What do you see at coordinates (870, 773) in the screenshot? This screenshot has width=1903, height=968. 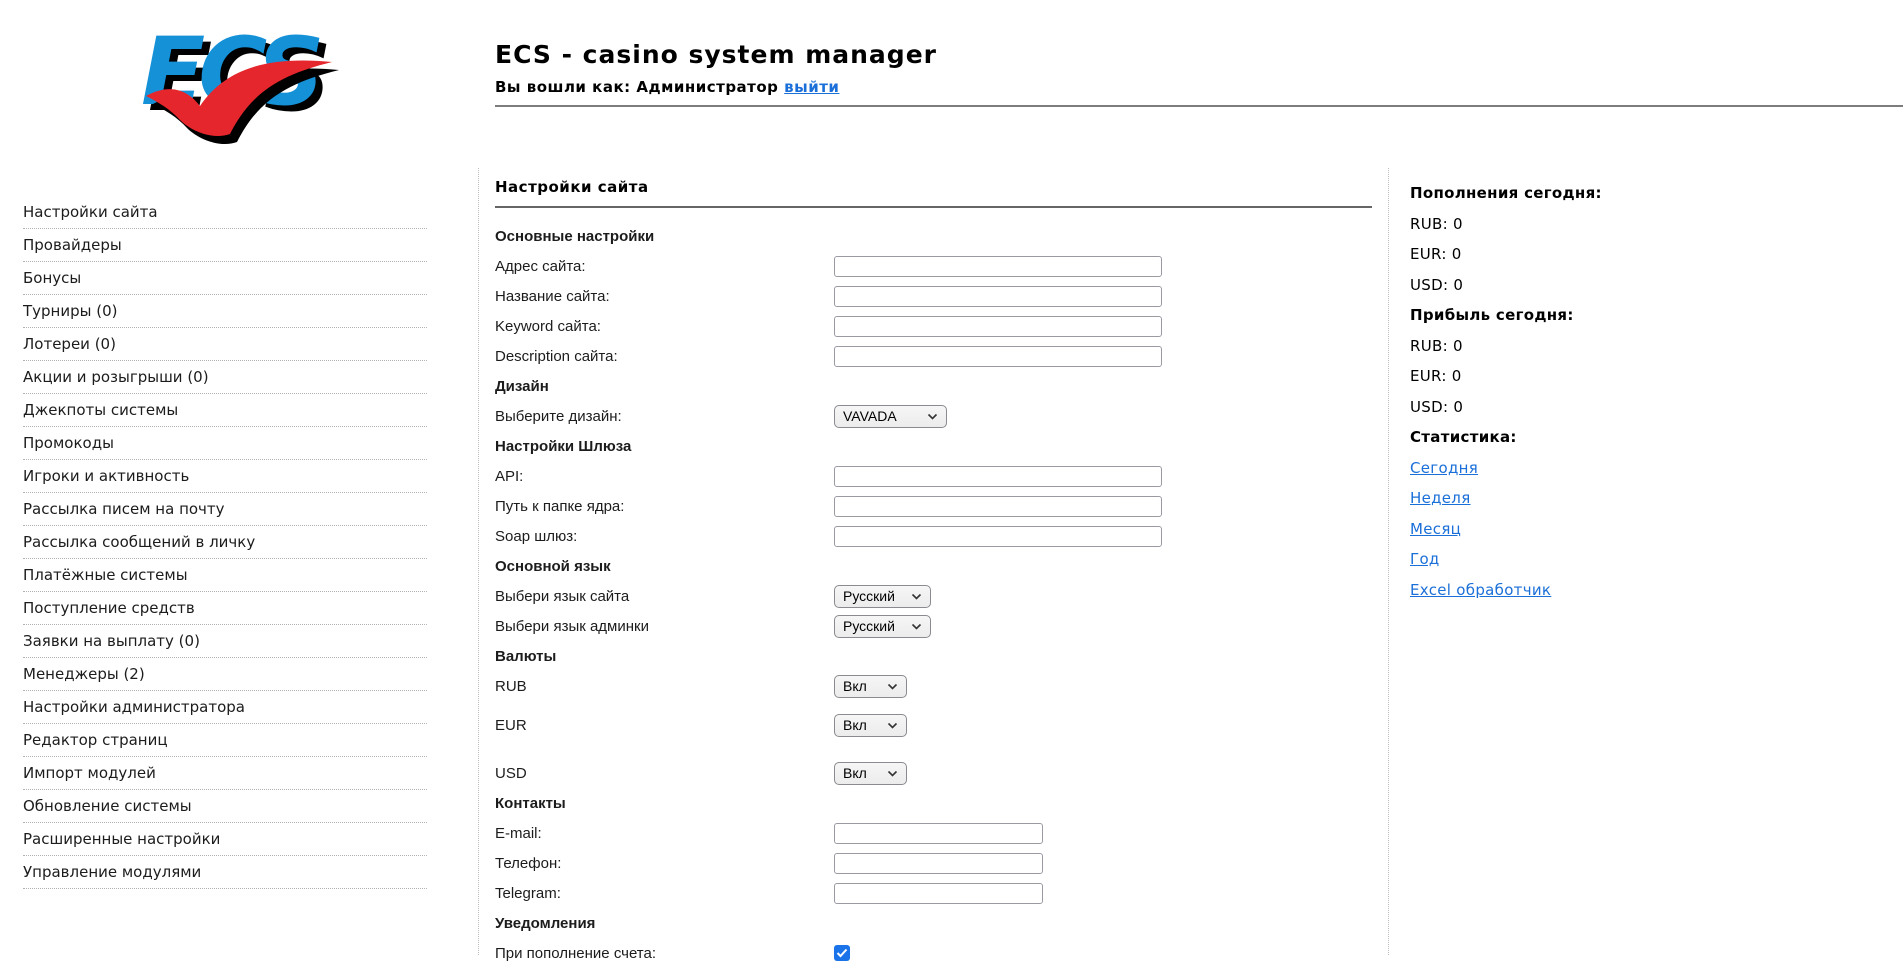 I see `usd-toggle-select: Вкл` at bounding box center [870, 773].